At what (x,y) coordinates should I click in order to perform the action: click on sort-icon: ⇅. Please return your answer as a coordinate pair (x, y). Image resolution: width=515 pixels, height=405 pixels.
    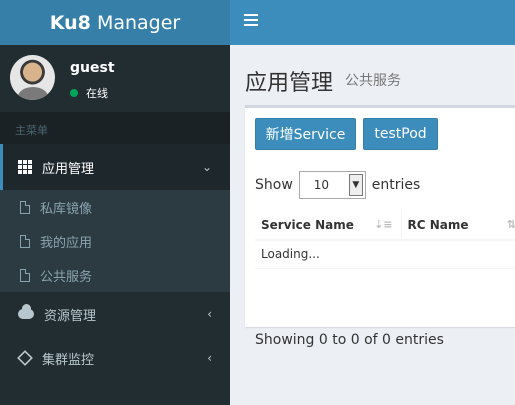
    Looking at the image, I should click on (510, 224).